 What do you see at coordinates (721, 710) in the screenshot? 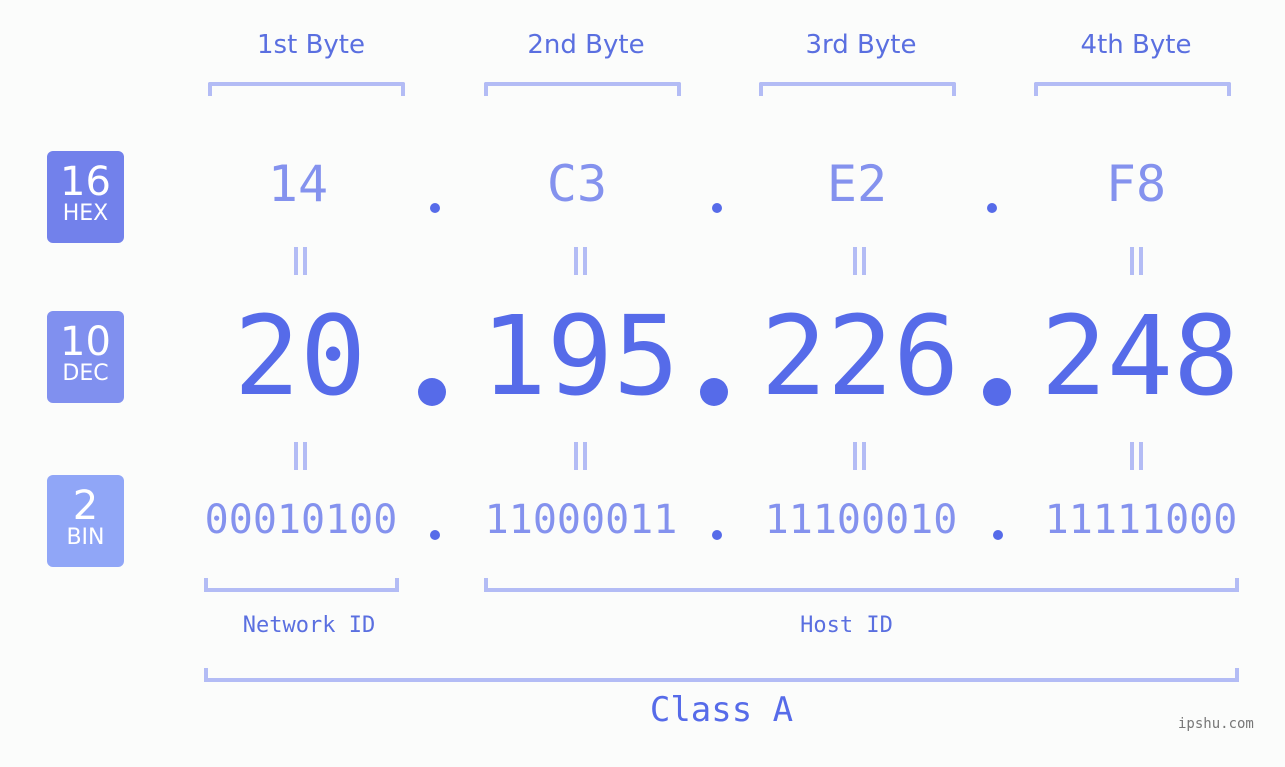
I see `class-label: Class A` at bounding box center [721, 710].